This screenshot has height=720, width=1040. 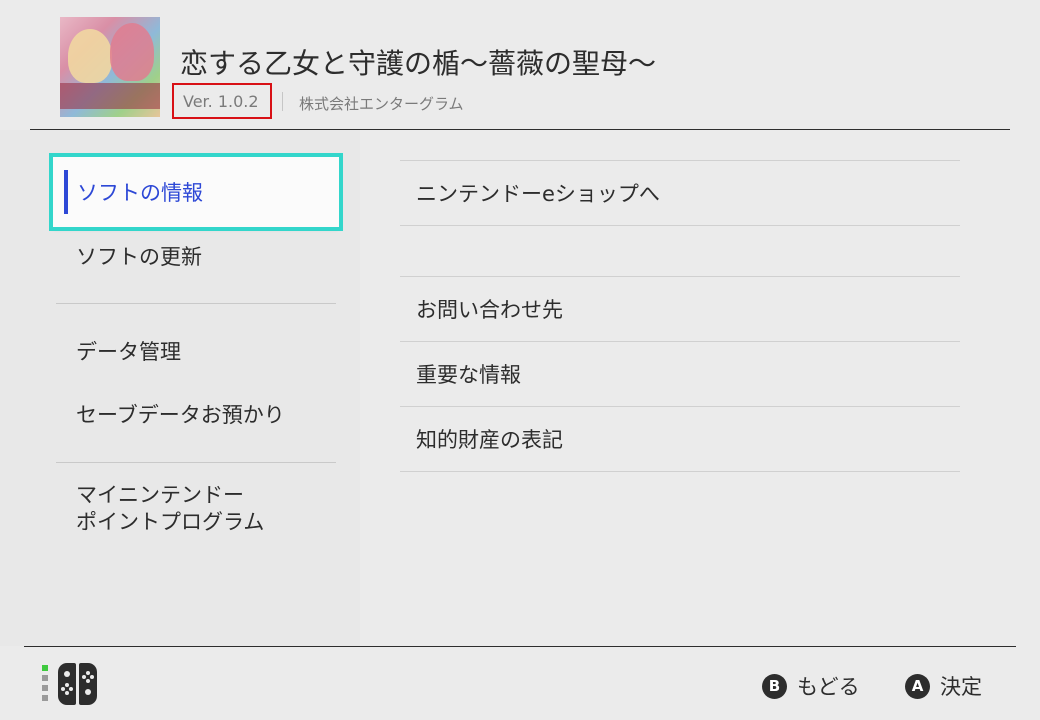 I want to click on back-button-hint: B もどる, so click(x=811, y=686).